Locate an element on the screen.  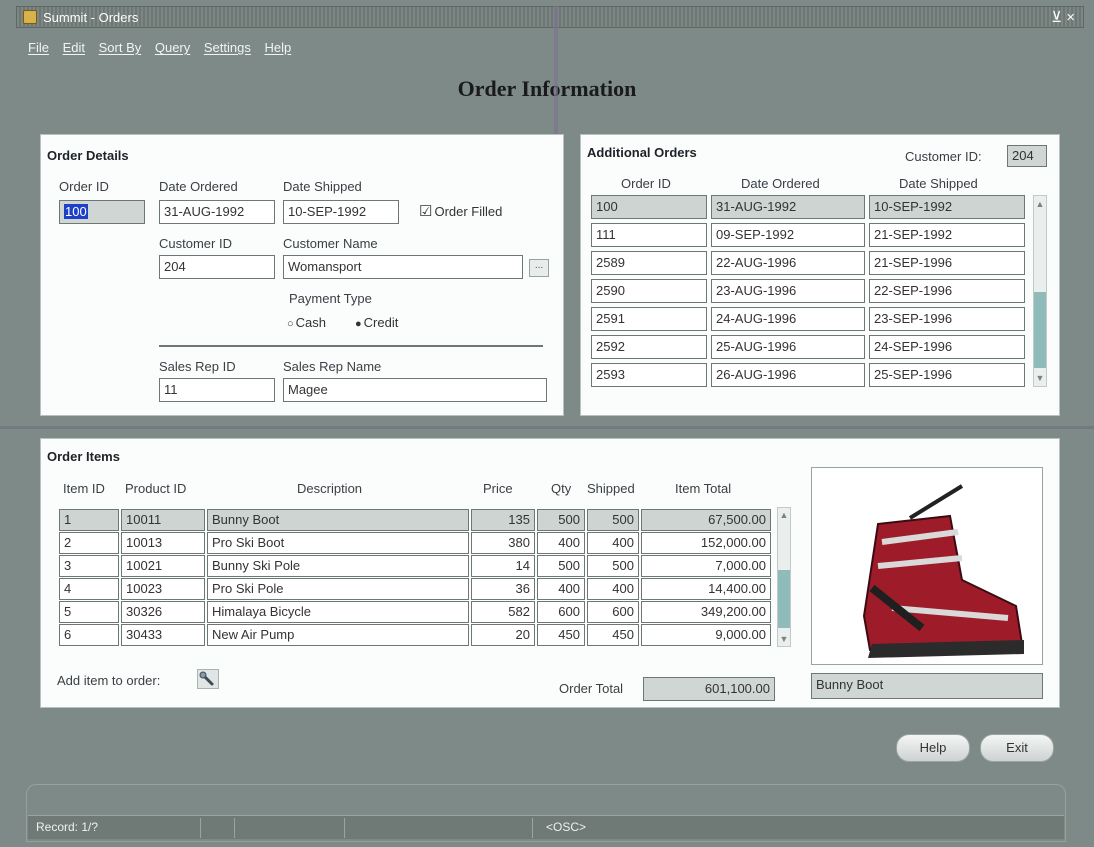
status-divider is located at coordinates (532, 828).